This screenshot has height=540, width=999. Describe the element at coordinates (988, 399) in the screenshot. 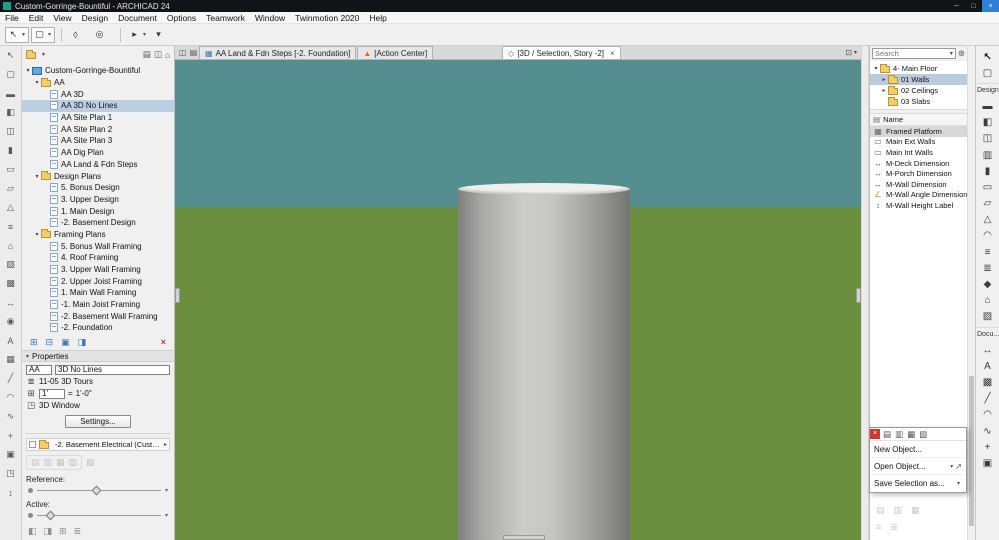

I see `line-tool-icon: ╱` at that location.